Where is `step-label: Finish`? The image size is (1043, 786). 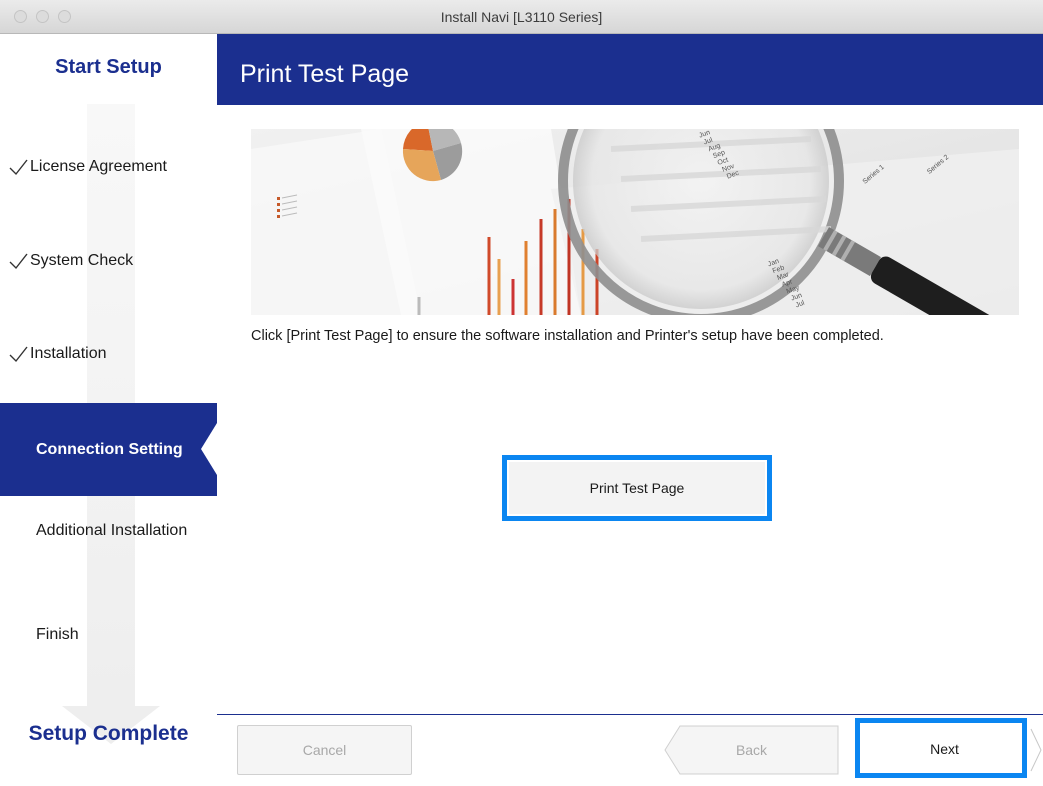
step-label: Finish is located at coordinates (57, 634).